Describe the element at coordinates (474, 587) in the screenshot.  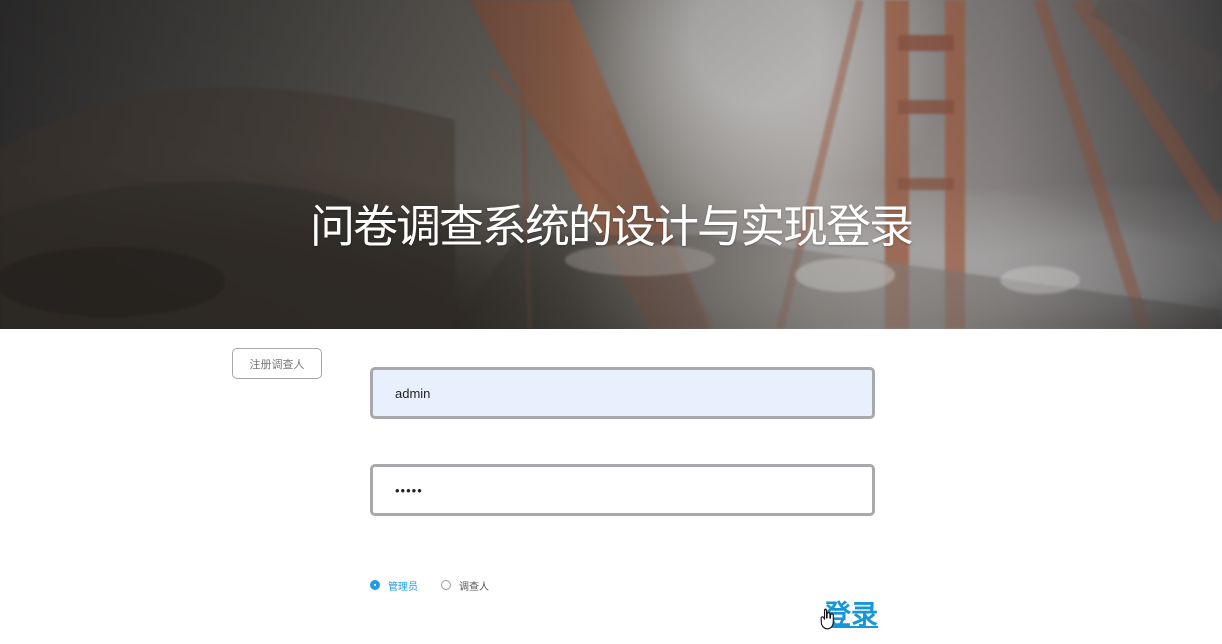
I see `role-label-surveyor: 调查人` at that location.